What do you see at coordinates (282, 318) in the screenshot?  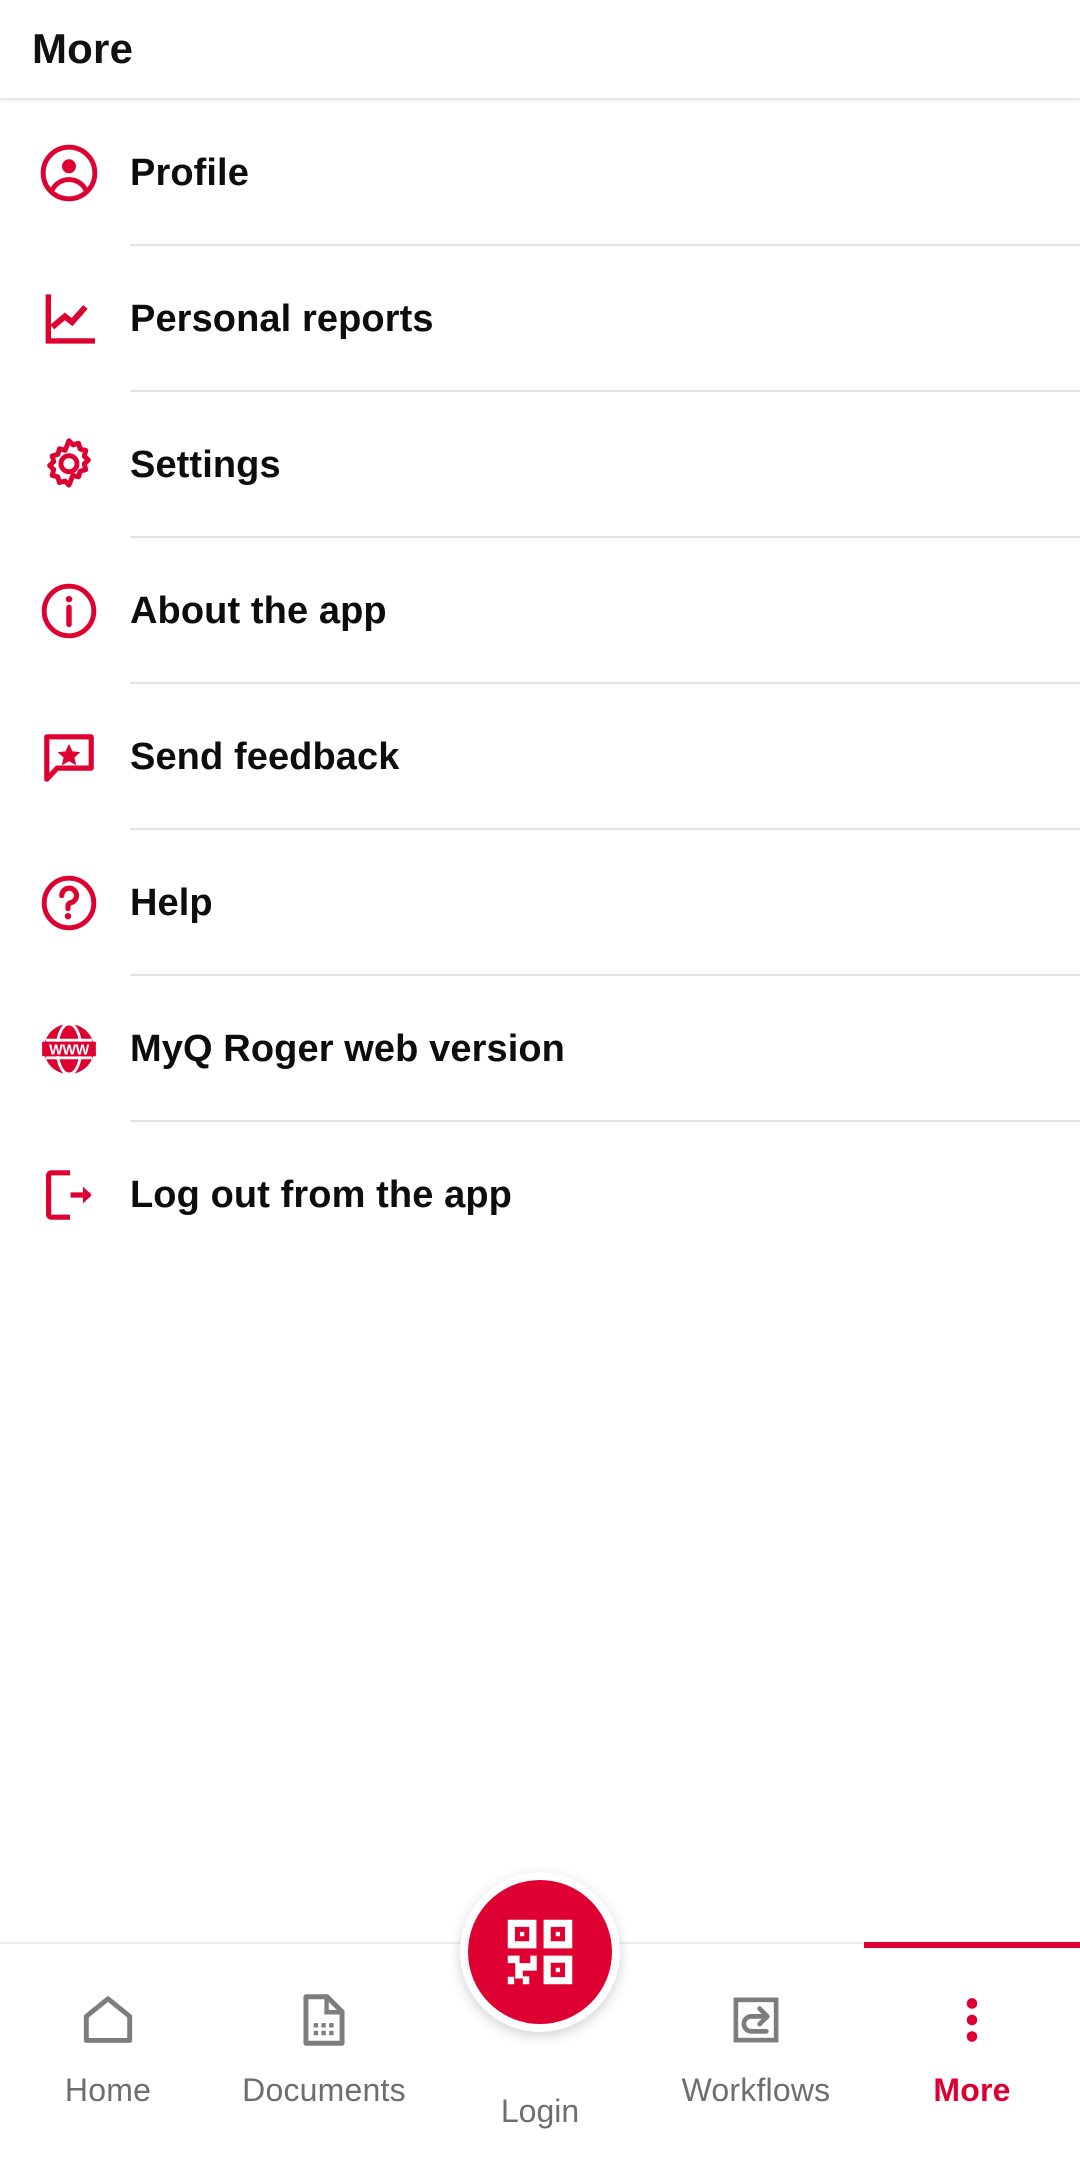 I see `menu-item-label: Personal reports` at bounding box center [282, 318].